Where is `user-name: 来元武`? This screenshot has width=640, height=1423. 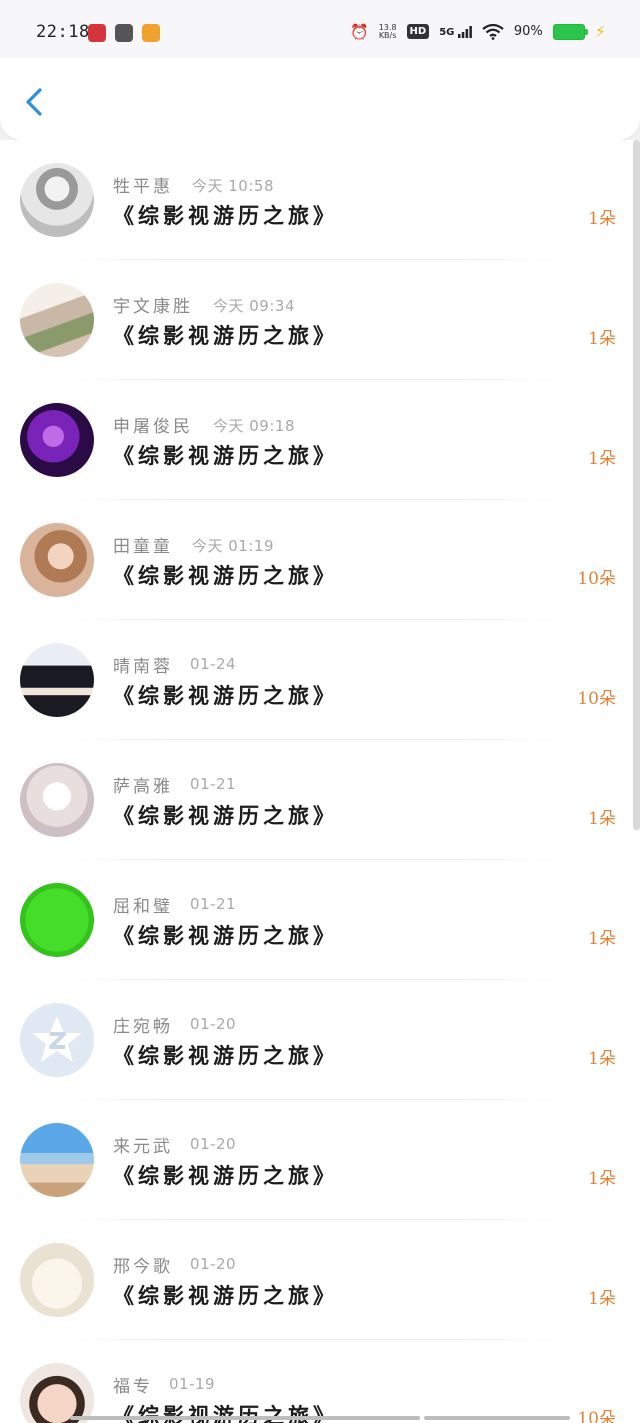
user-name: 来元武 is located at coordinates (143, 1144).